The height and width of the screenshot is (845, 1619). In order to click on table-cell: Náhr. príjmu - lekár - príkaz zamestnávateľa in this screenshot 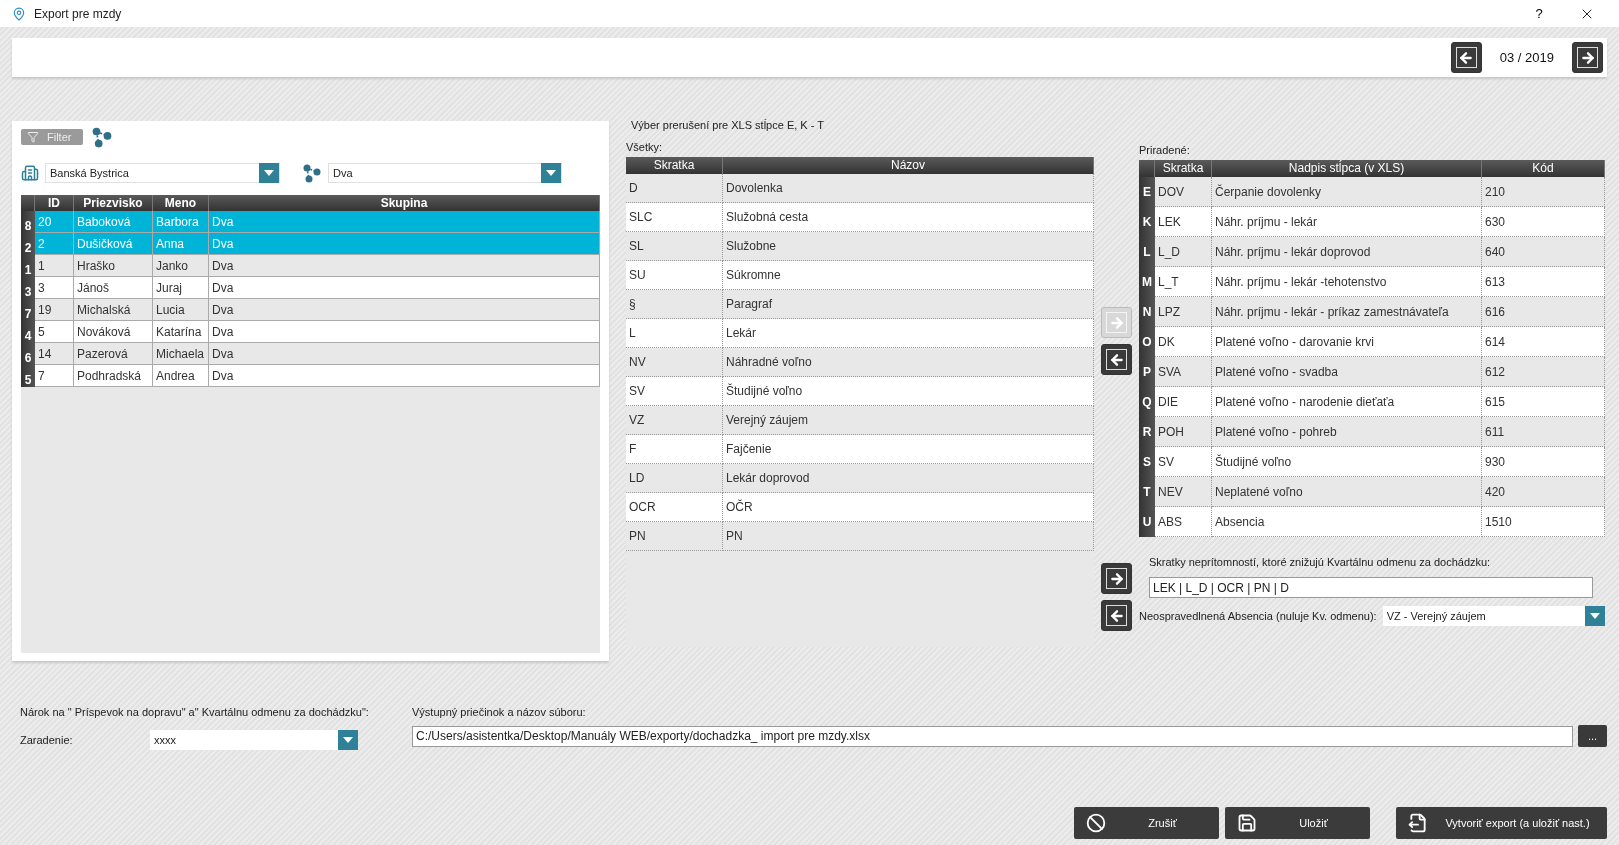, I will do `click(1347, 312)`.